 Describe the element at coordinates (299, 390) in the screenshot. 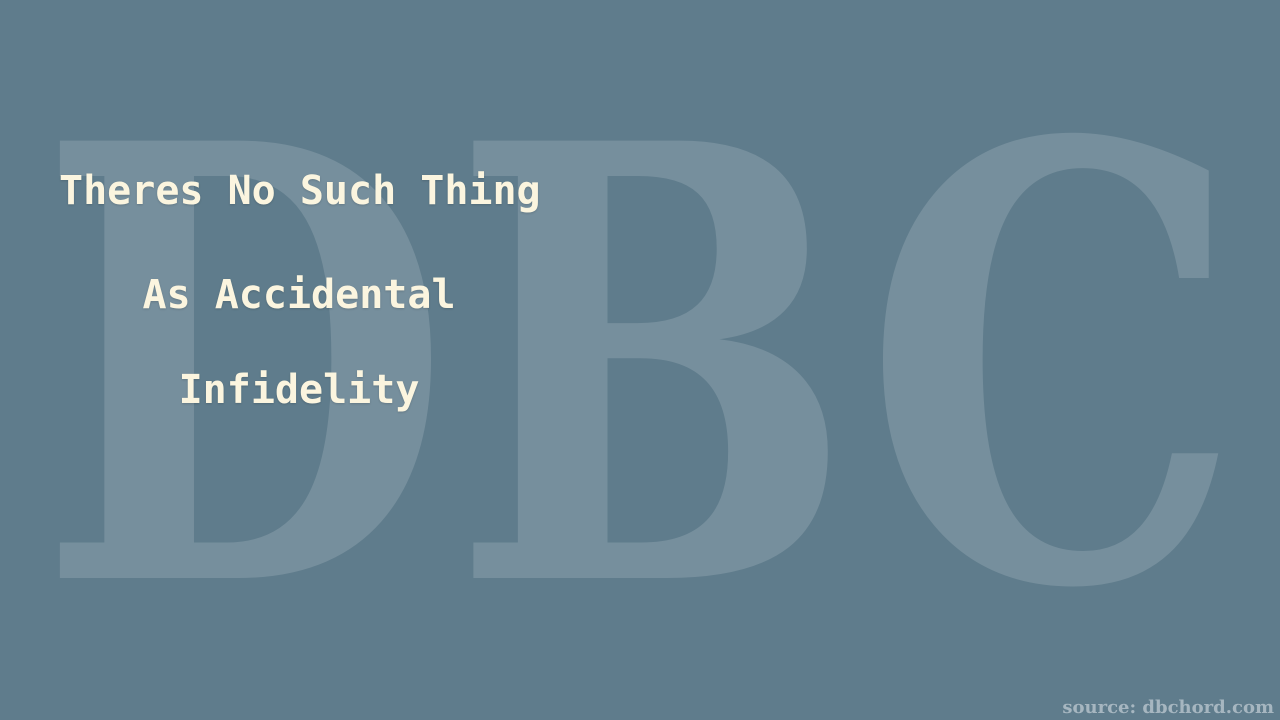

I see `title-line-3: Infidelity` at that location.